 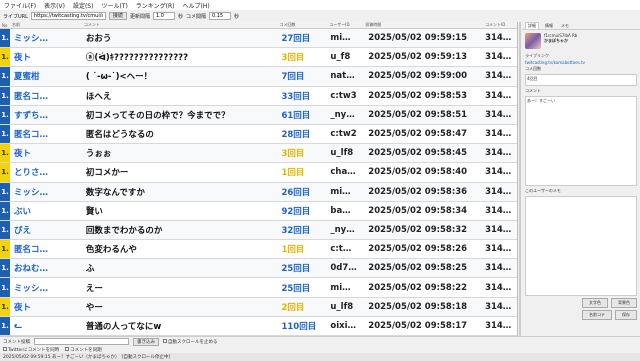 I want to click on menu-help: ヘルプ(H), so click(x=195, y=5).